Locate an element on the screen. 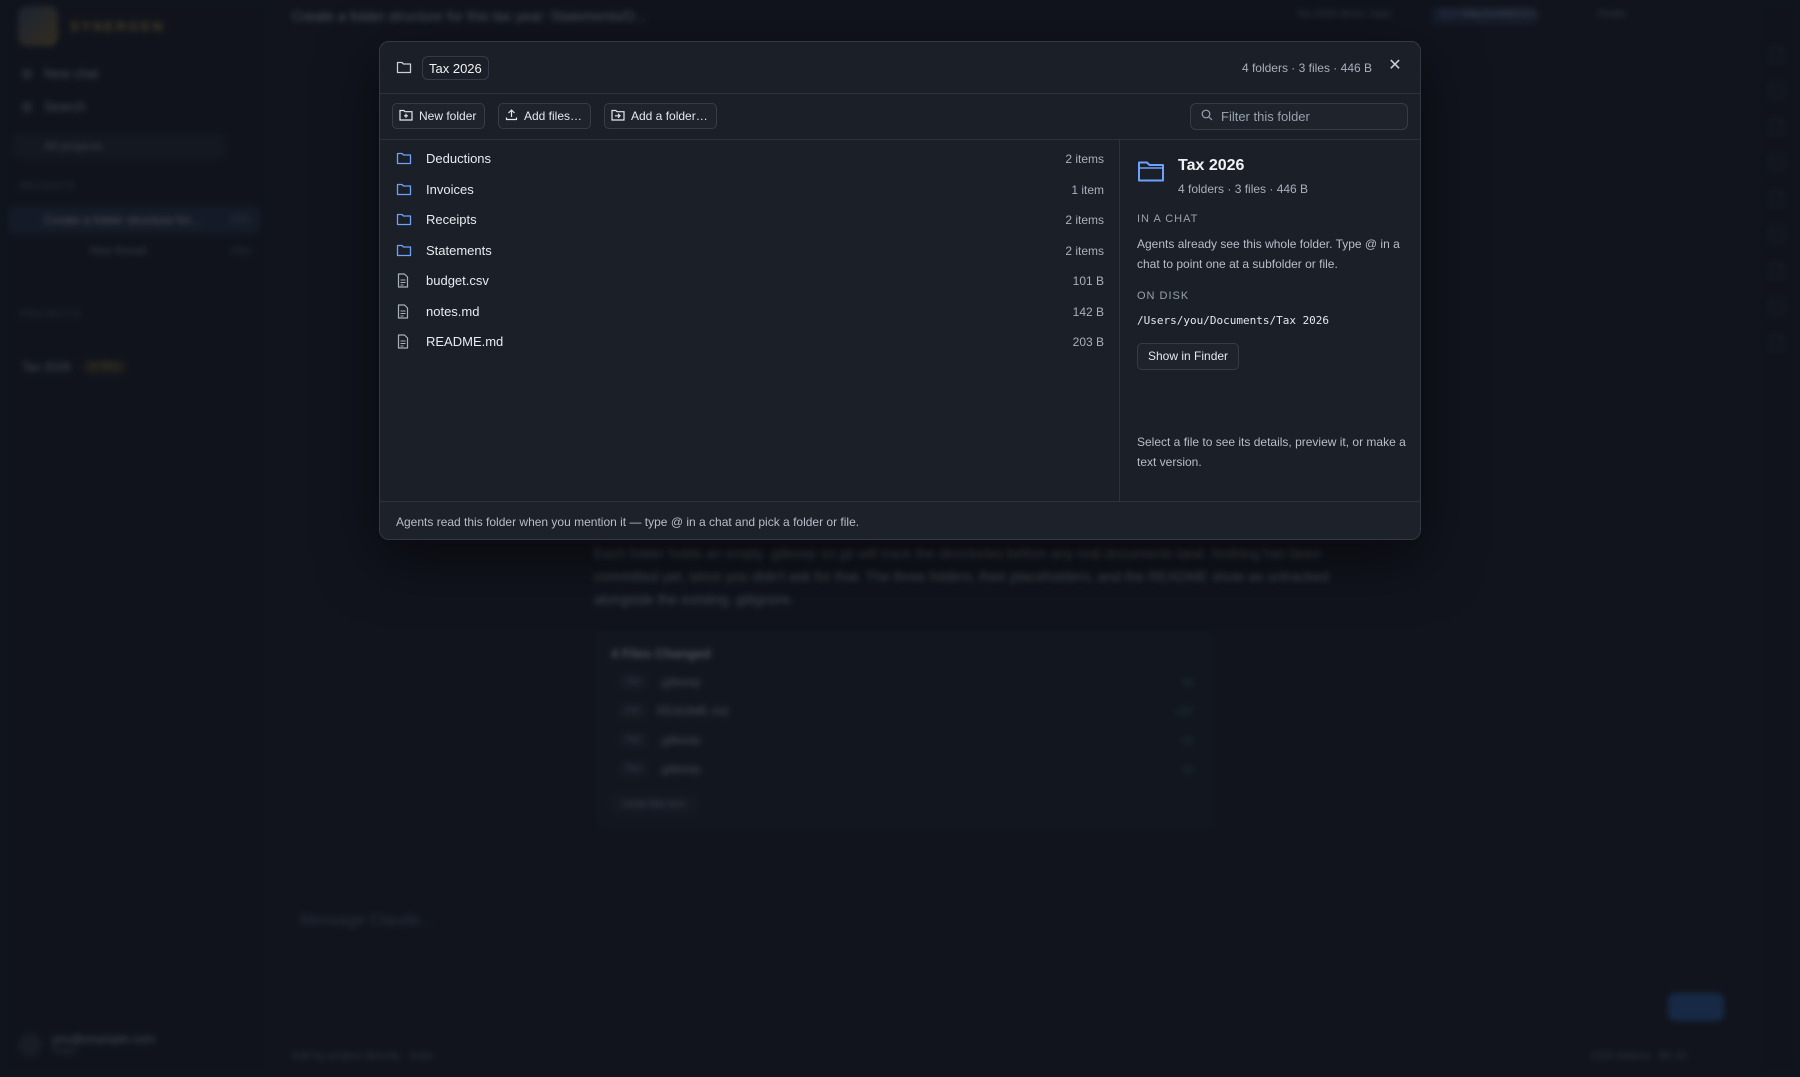 The image size is (1800, 1077). details-title: Tax 2026 is located at coordinates (1211, 165).